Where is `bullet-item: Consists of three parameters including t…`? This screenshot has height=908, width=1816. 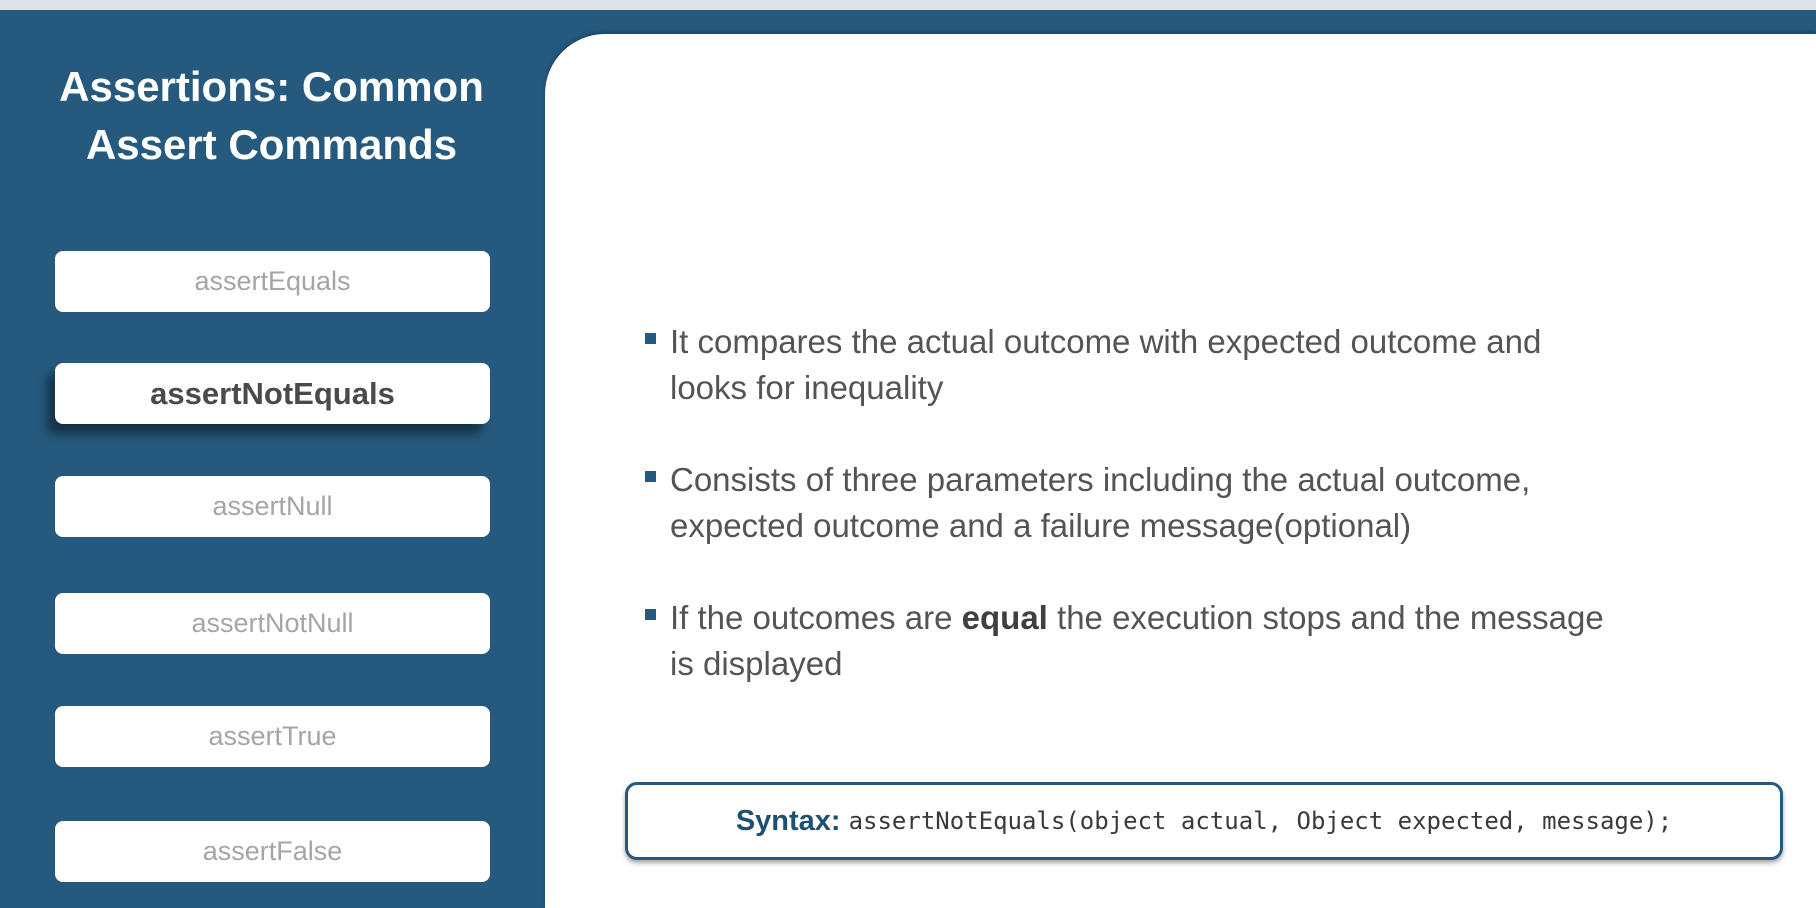
bullet-item: Consists of three parameters including t… is located at coordinates (1175, 503).